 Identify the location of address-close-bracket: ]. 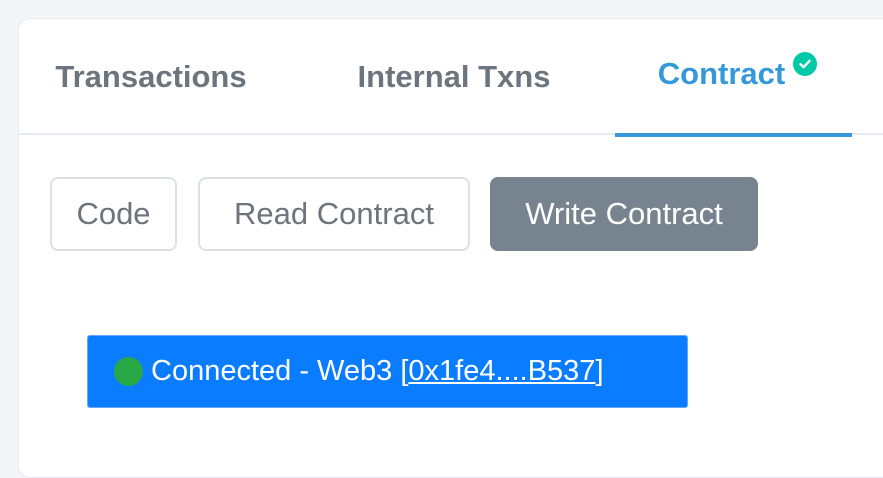
(599, 371).